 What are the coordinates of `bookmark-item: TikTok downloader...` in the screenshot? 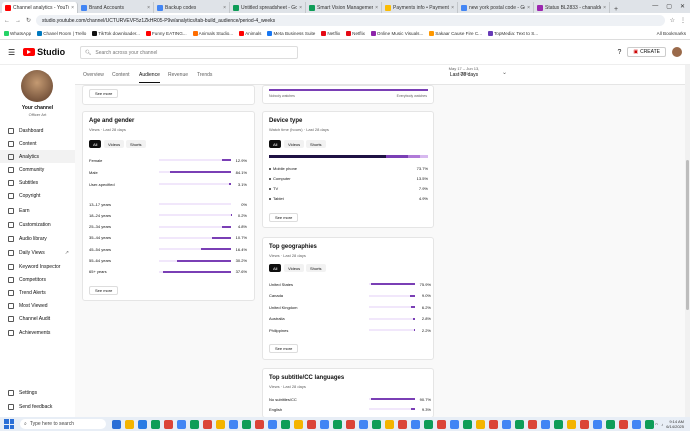 It's located at (116, 33).